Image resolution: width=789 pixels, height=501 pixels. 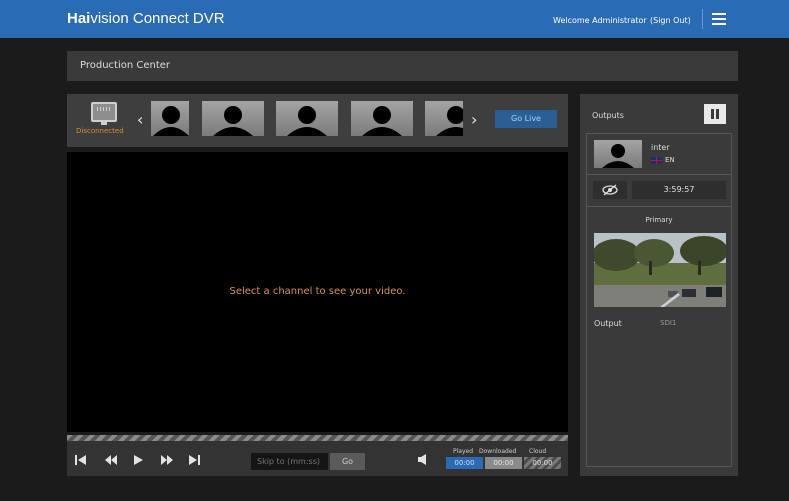 What do you see at coordinates (526, 119) in the screenshot?
I see `go-live-button: Go Live` at bounding box center [526, 119].